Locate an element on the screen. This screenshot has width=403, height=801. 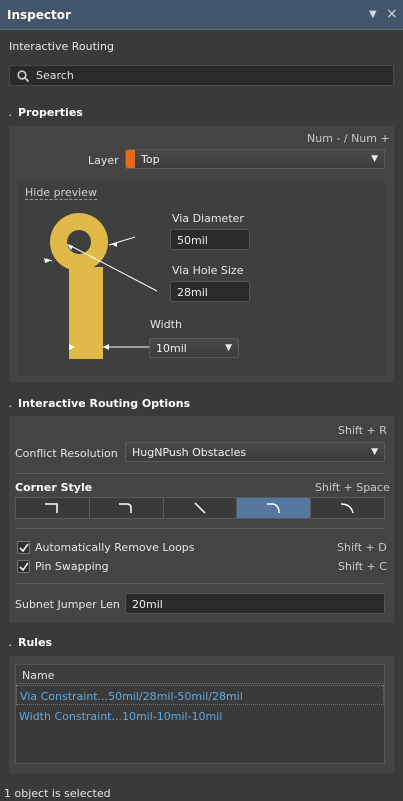
panel-subtitle: Interactive Routing is located at coordinates (61, 46).